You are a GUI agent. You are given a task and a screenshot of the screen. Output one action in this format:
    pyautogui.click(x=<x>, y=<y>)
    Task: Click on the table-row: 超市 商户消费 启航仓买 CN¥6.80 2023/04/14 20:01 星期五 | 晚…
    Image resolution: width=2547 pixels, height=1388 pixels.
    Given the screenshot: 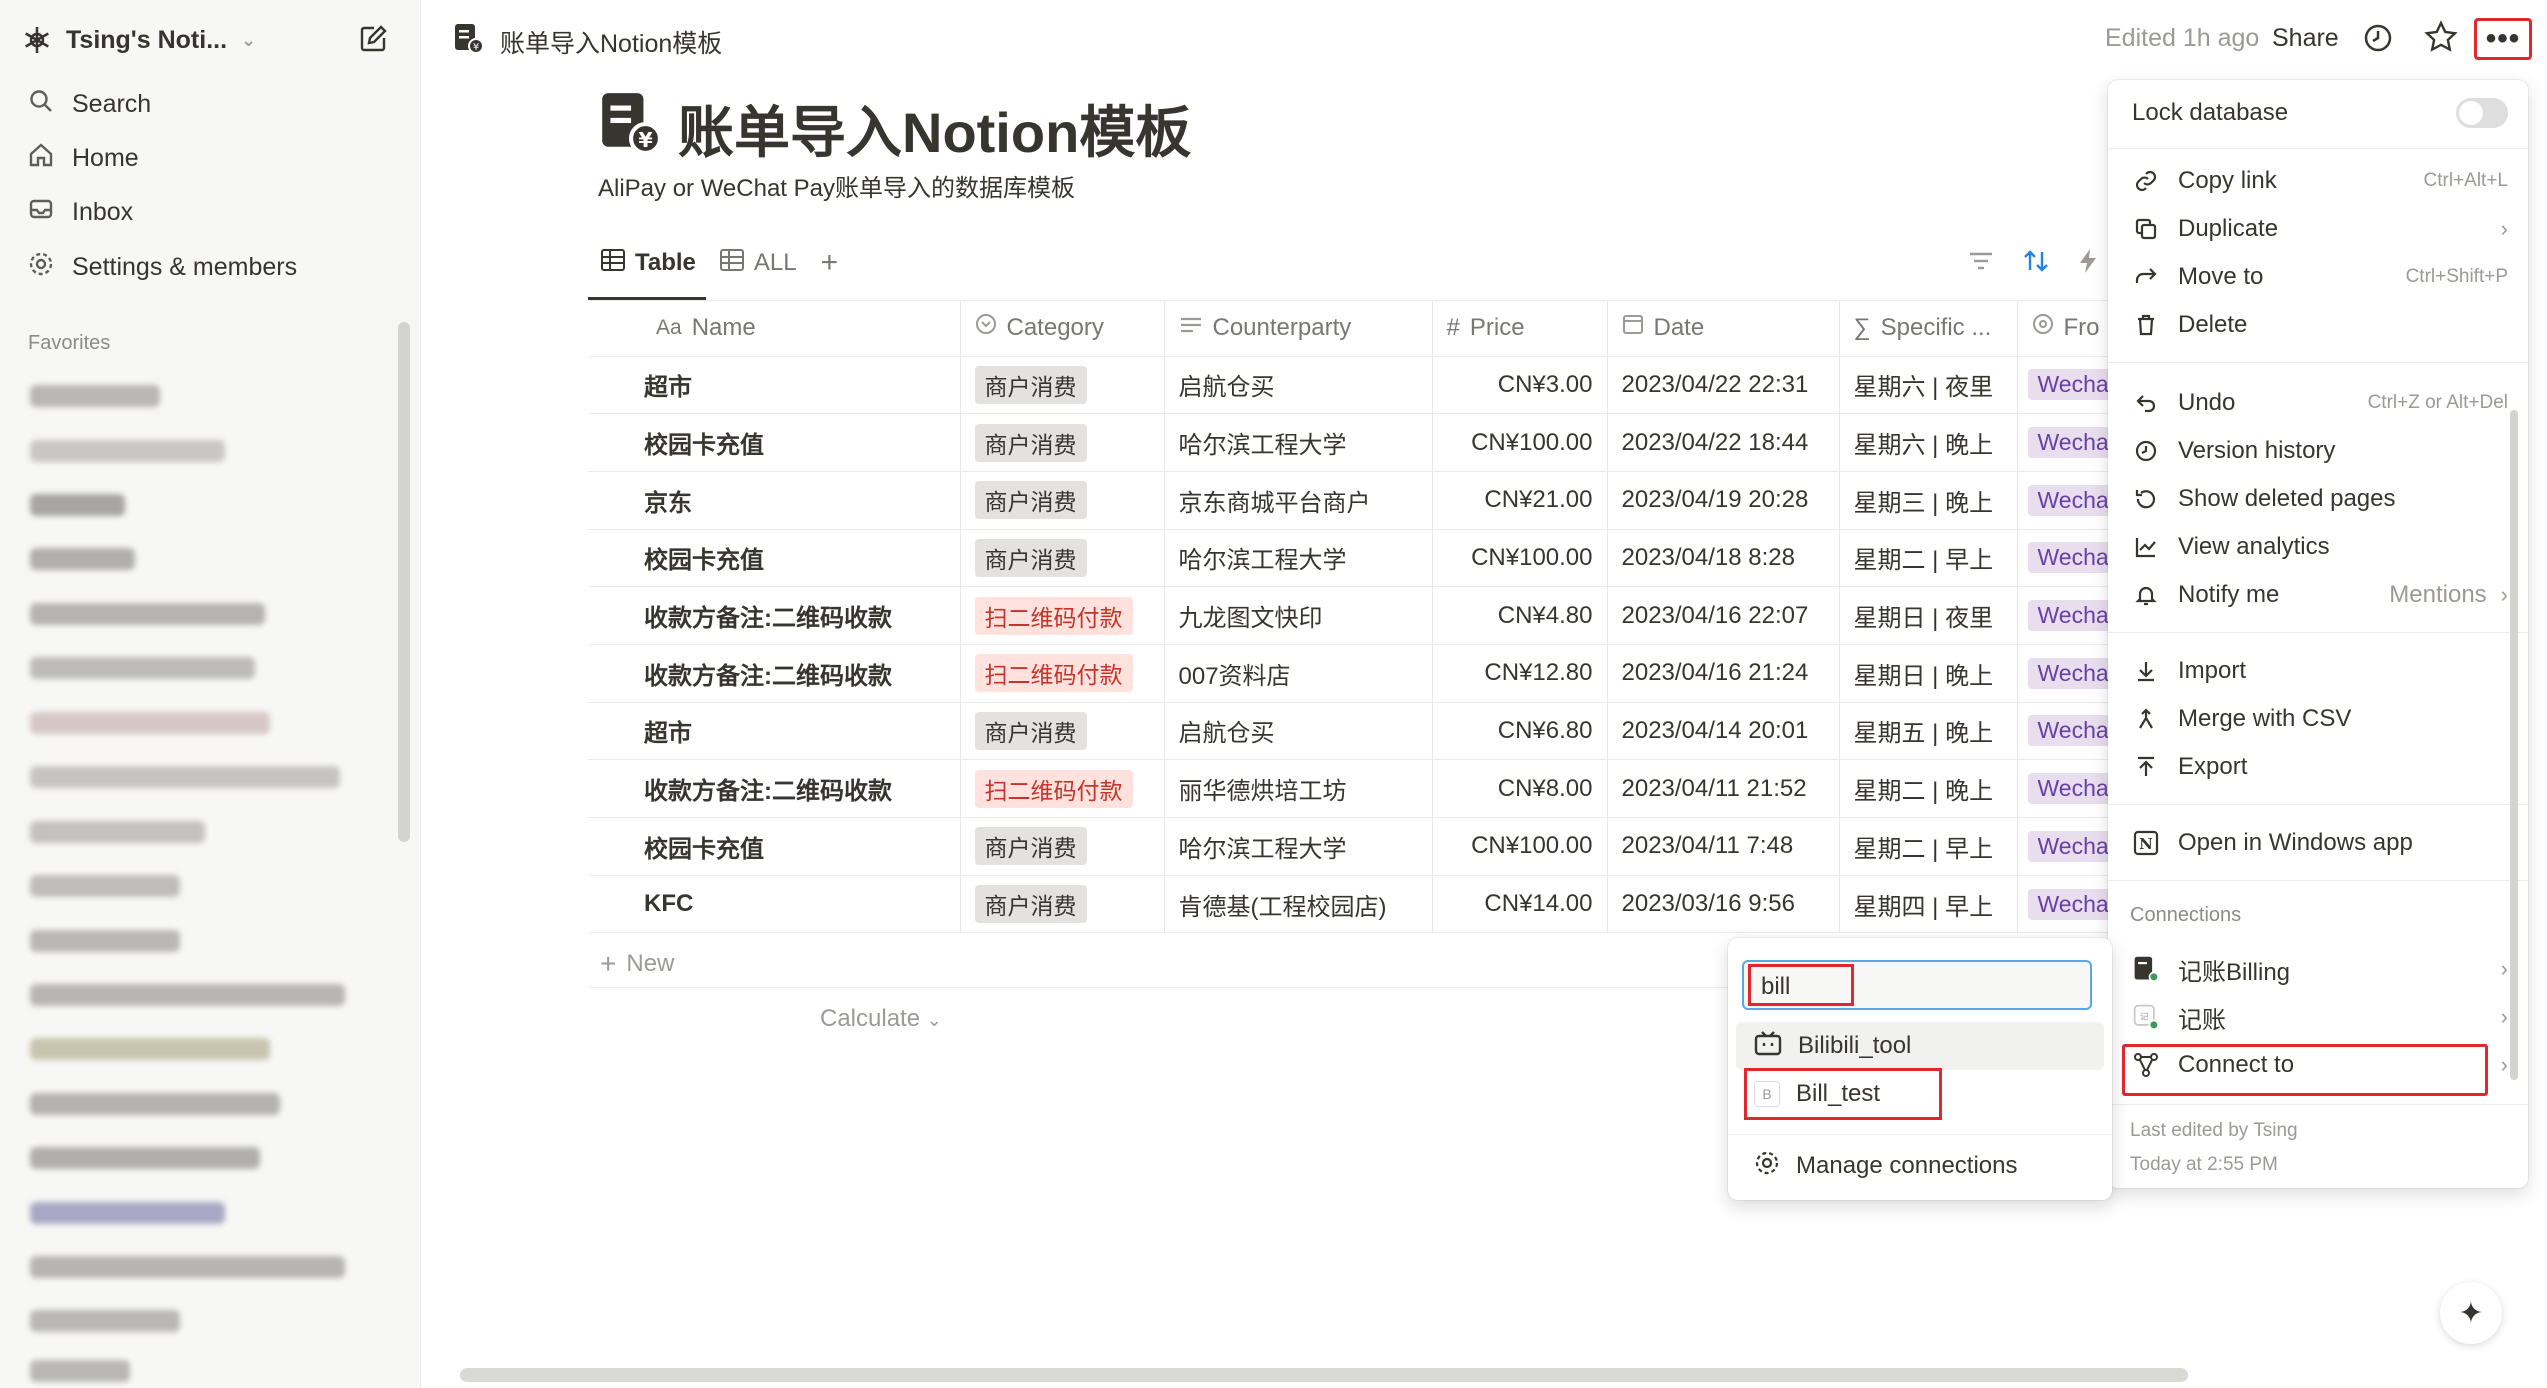 What is the action you would take?
    pyautogui.click(x=1361, y=731)
    